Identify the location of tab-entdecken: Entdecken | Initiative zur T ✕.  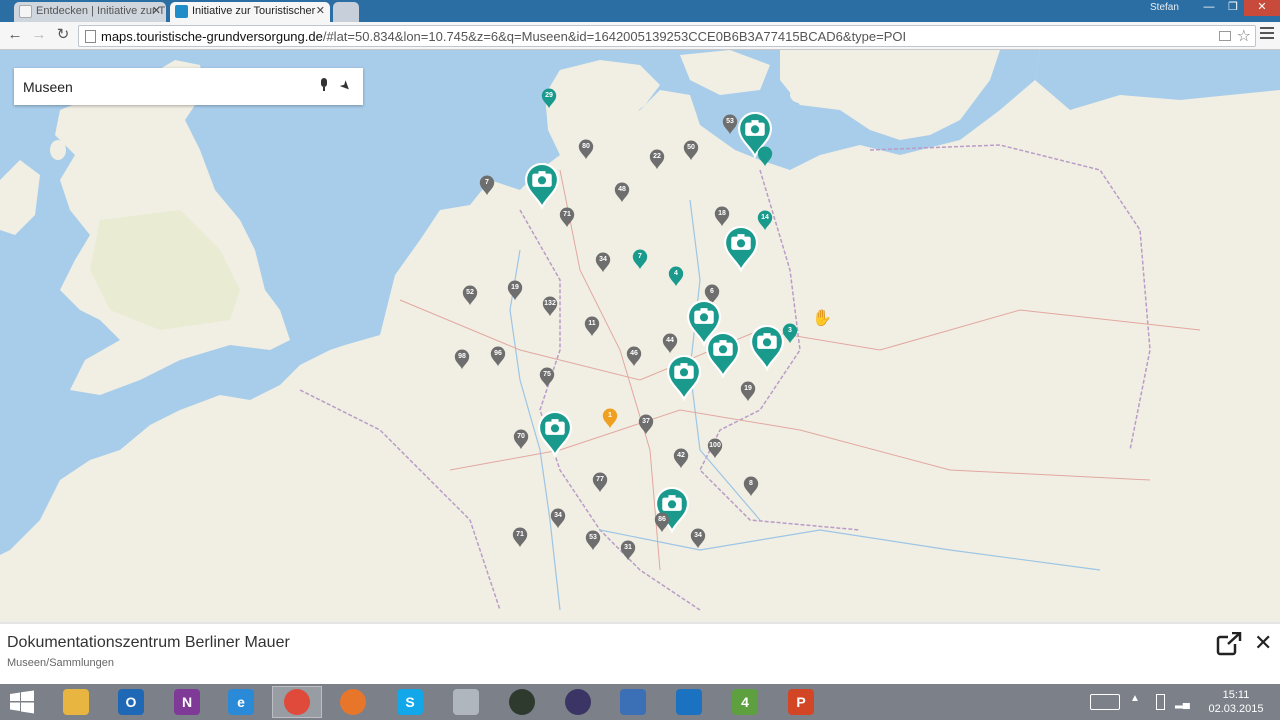
(90, 12).